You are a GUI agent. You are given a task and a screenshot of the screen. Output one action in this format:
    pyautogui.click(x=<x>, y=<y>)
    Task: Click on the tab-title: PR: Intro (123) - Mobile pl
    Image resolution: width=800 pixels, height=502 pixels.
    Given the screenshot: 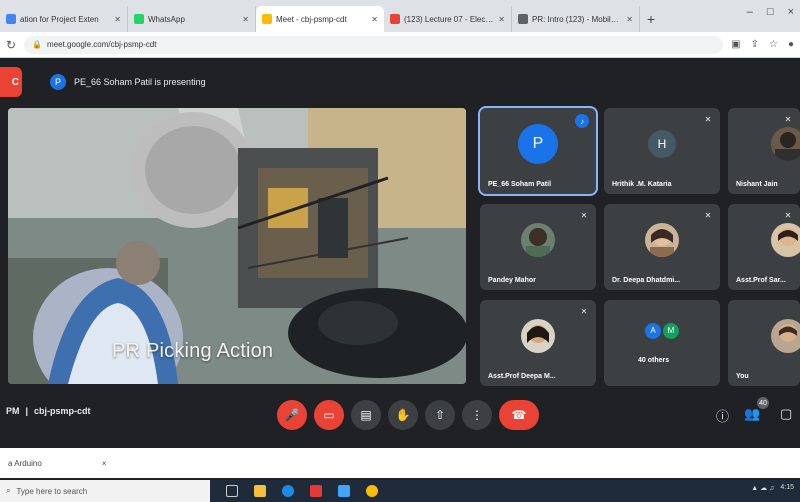 What is the action you would take?
    pyautogui.click(x=577, y=19)
    